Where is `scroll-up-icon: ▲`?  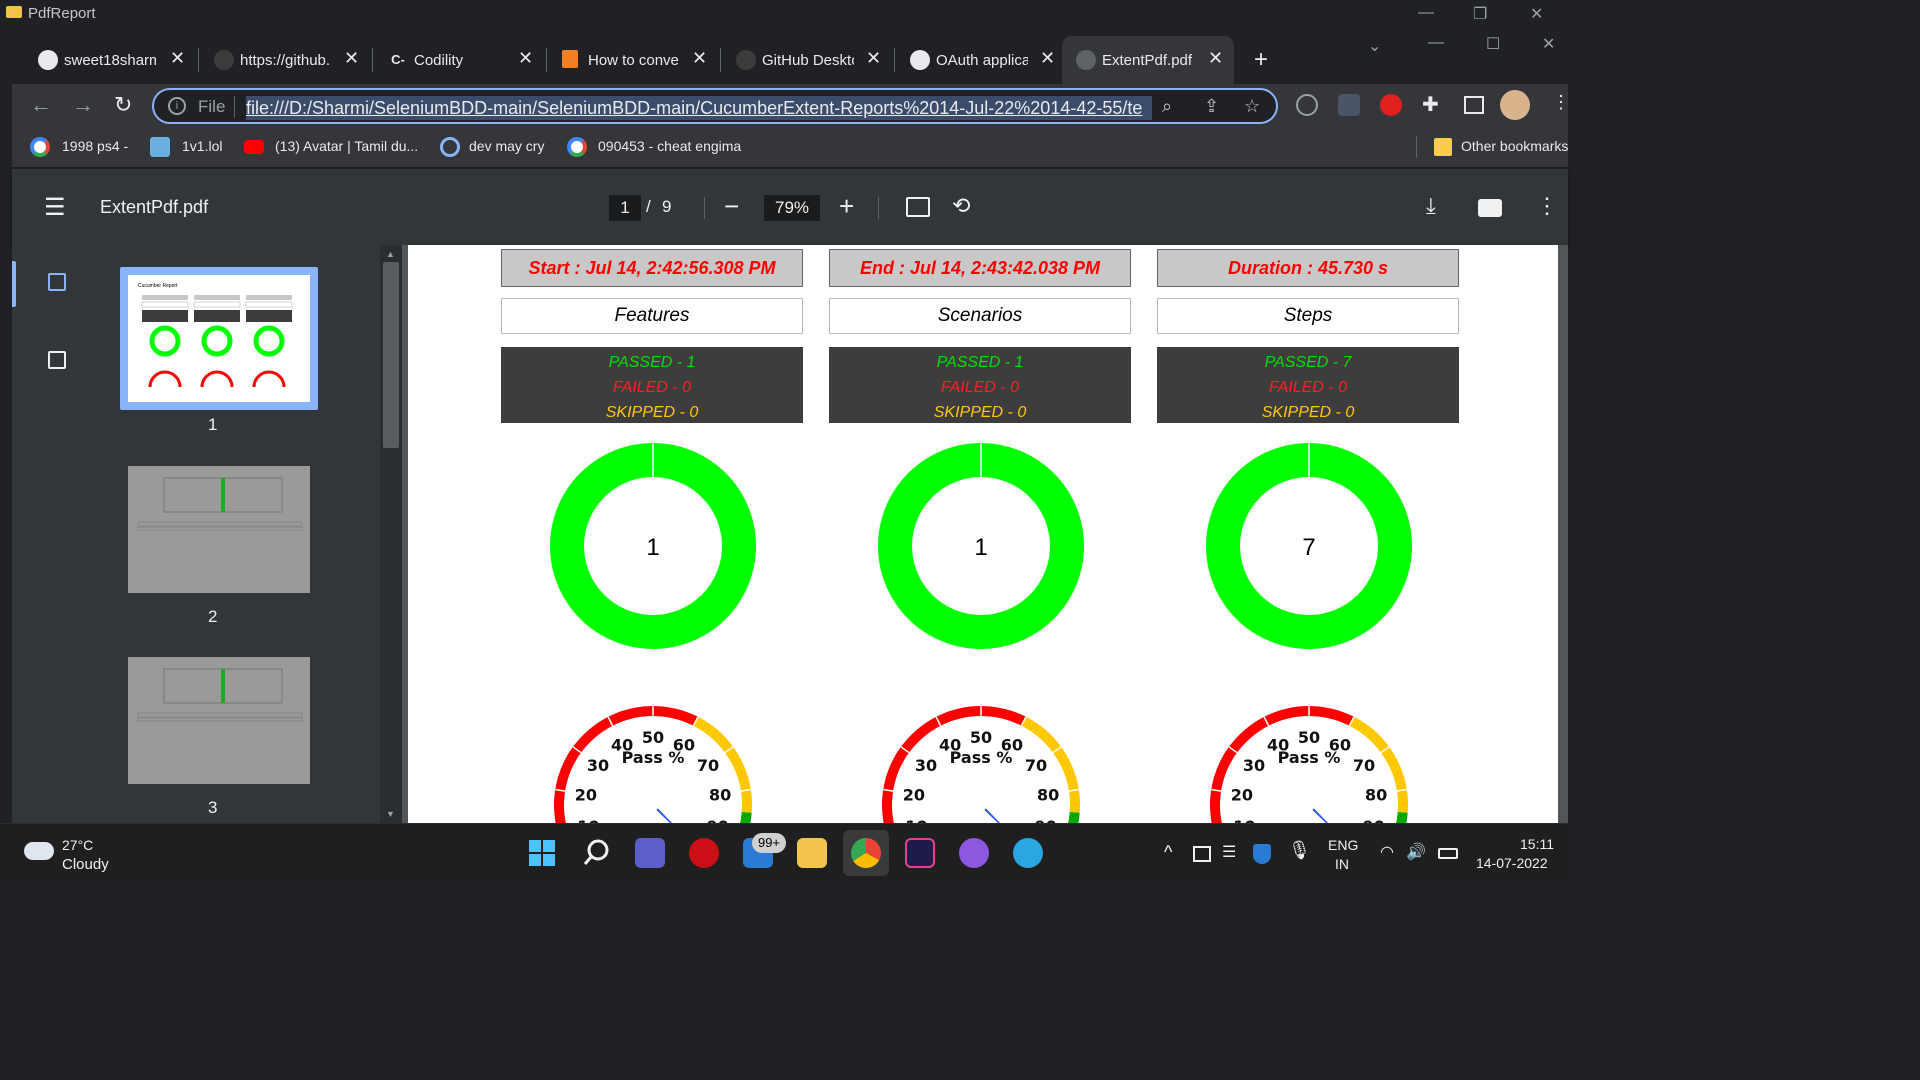
scroll-up-icon: ▲ is located at coordinates (390, 254).